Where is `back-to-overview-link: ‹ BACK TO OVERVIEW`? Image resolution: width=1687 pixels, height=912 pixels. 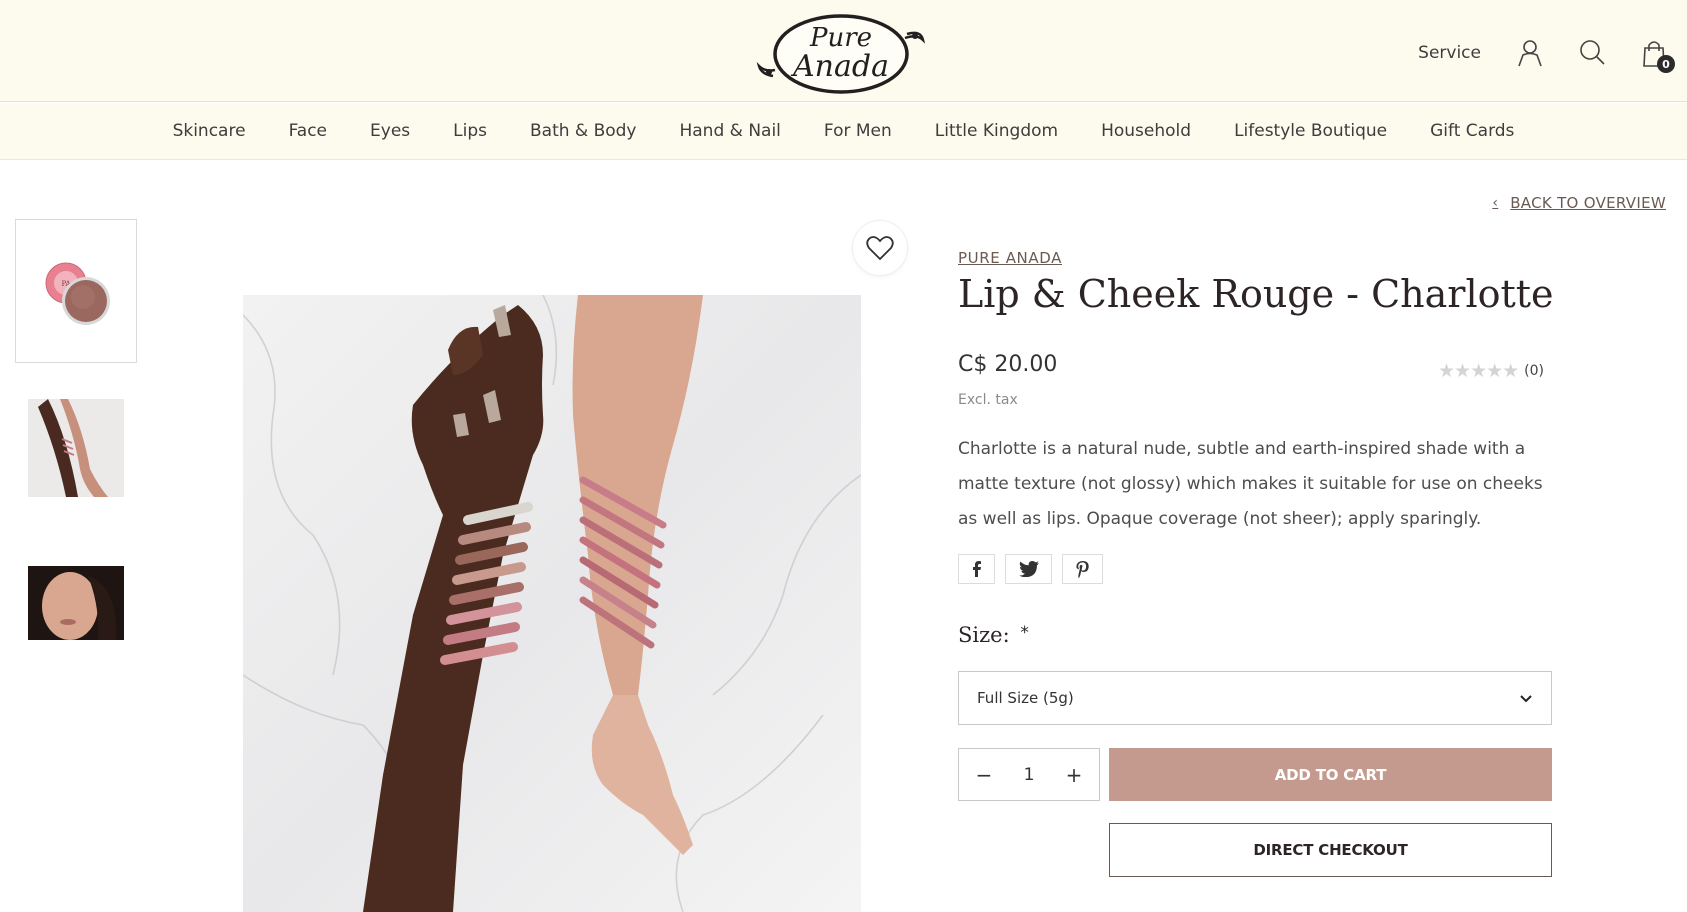
back-to-overview-link: ‹ BACK TO OVERVIEW is located at coordinates (1579, 203).